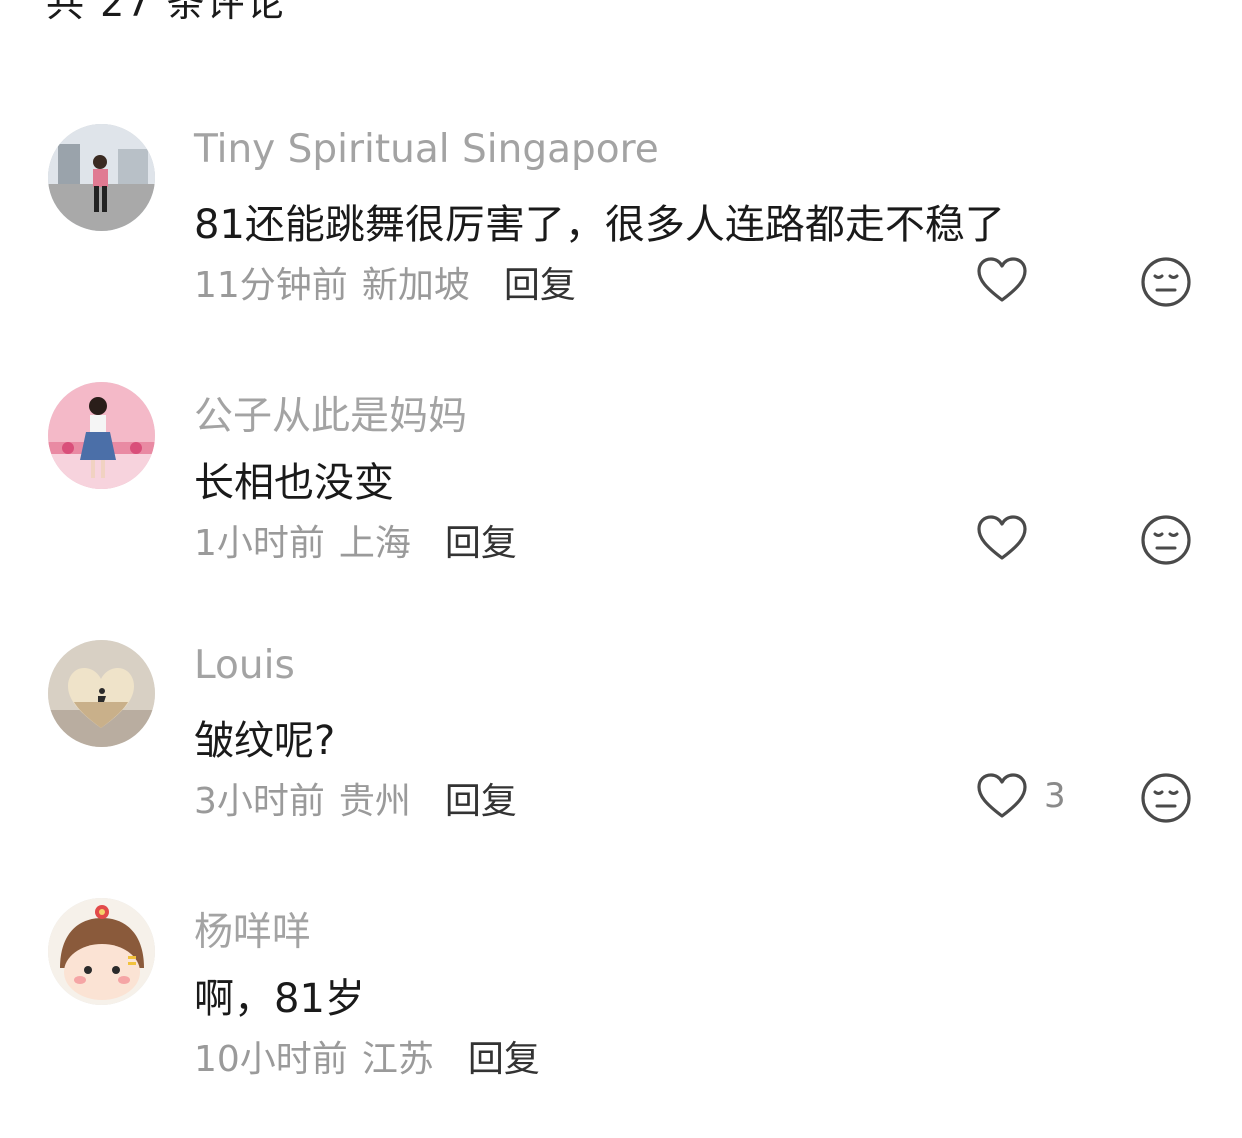 Image resolution: width=1242 pixels, height=1138 pixels. What do you see at coordinates (397, 1059) in the screenshot?
I see `comment-location: 江苏` at bounding box center [397, 1059].